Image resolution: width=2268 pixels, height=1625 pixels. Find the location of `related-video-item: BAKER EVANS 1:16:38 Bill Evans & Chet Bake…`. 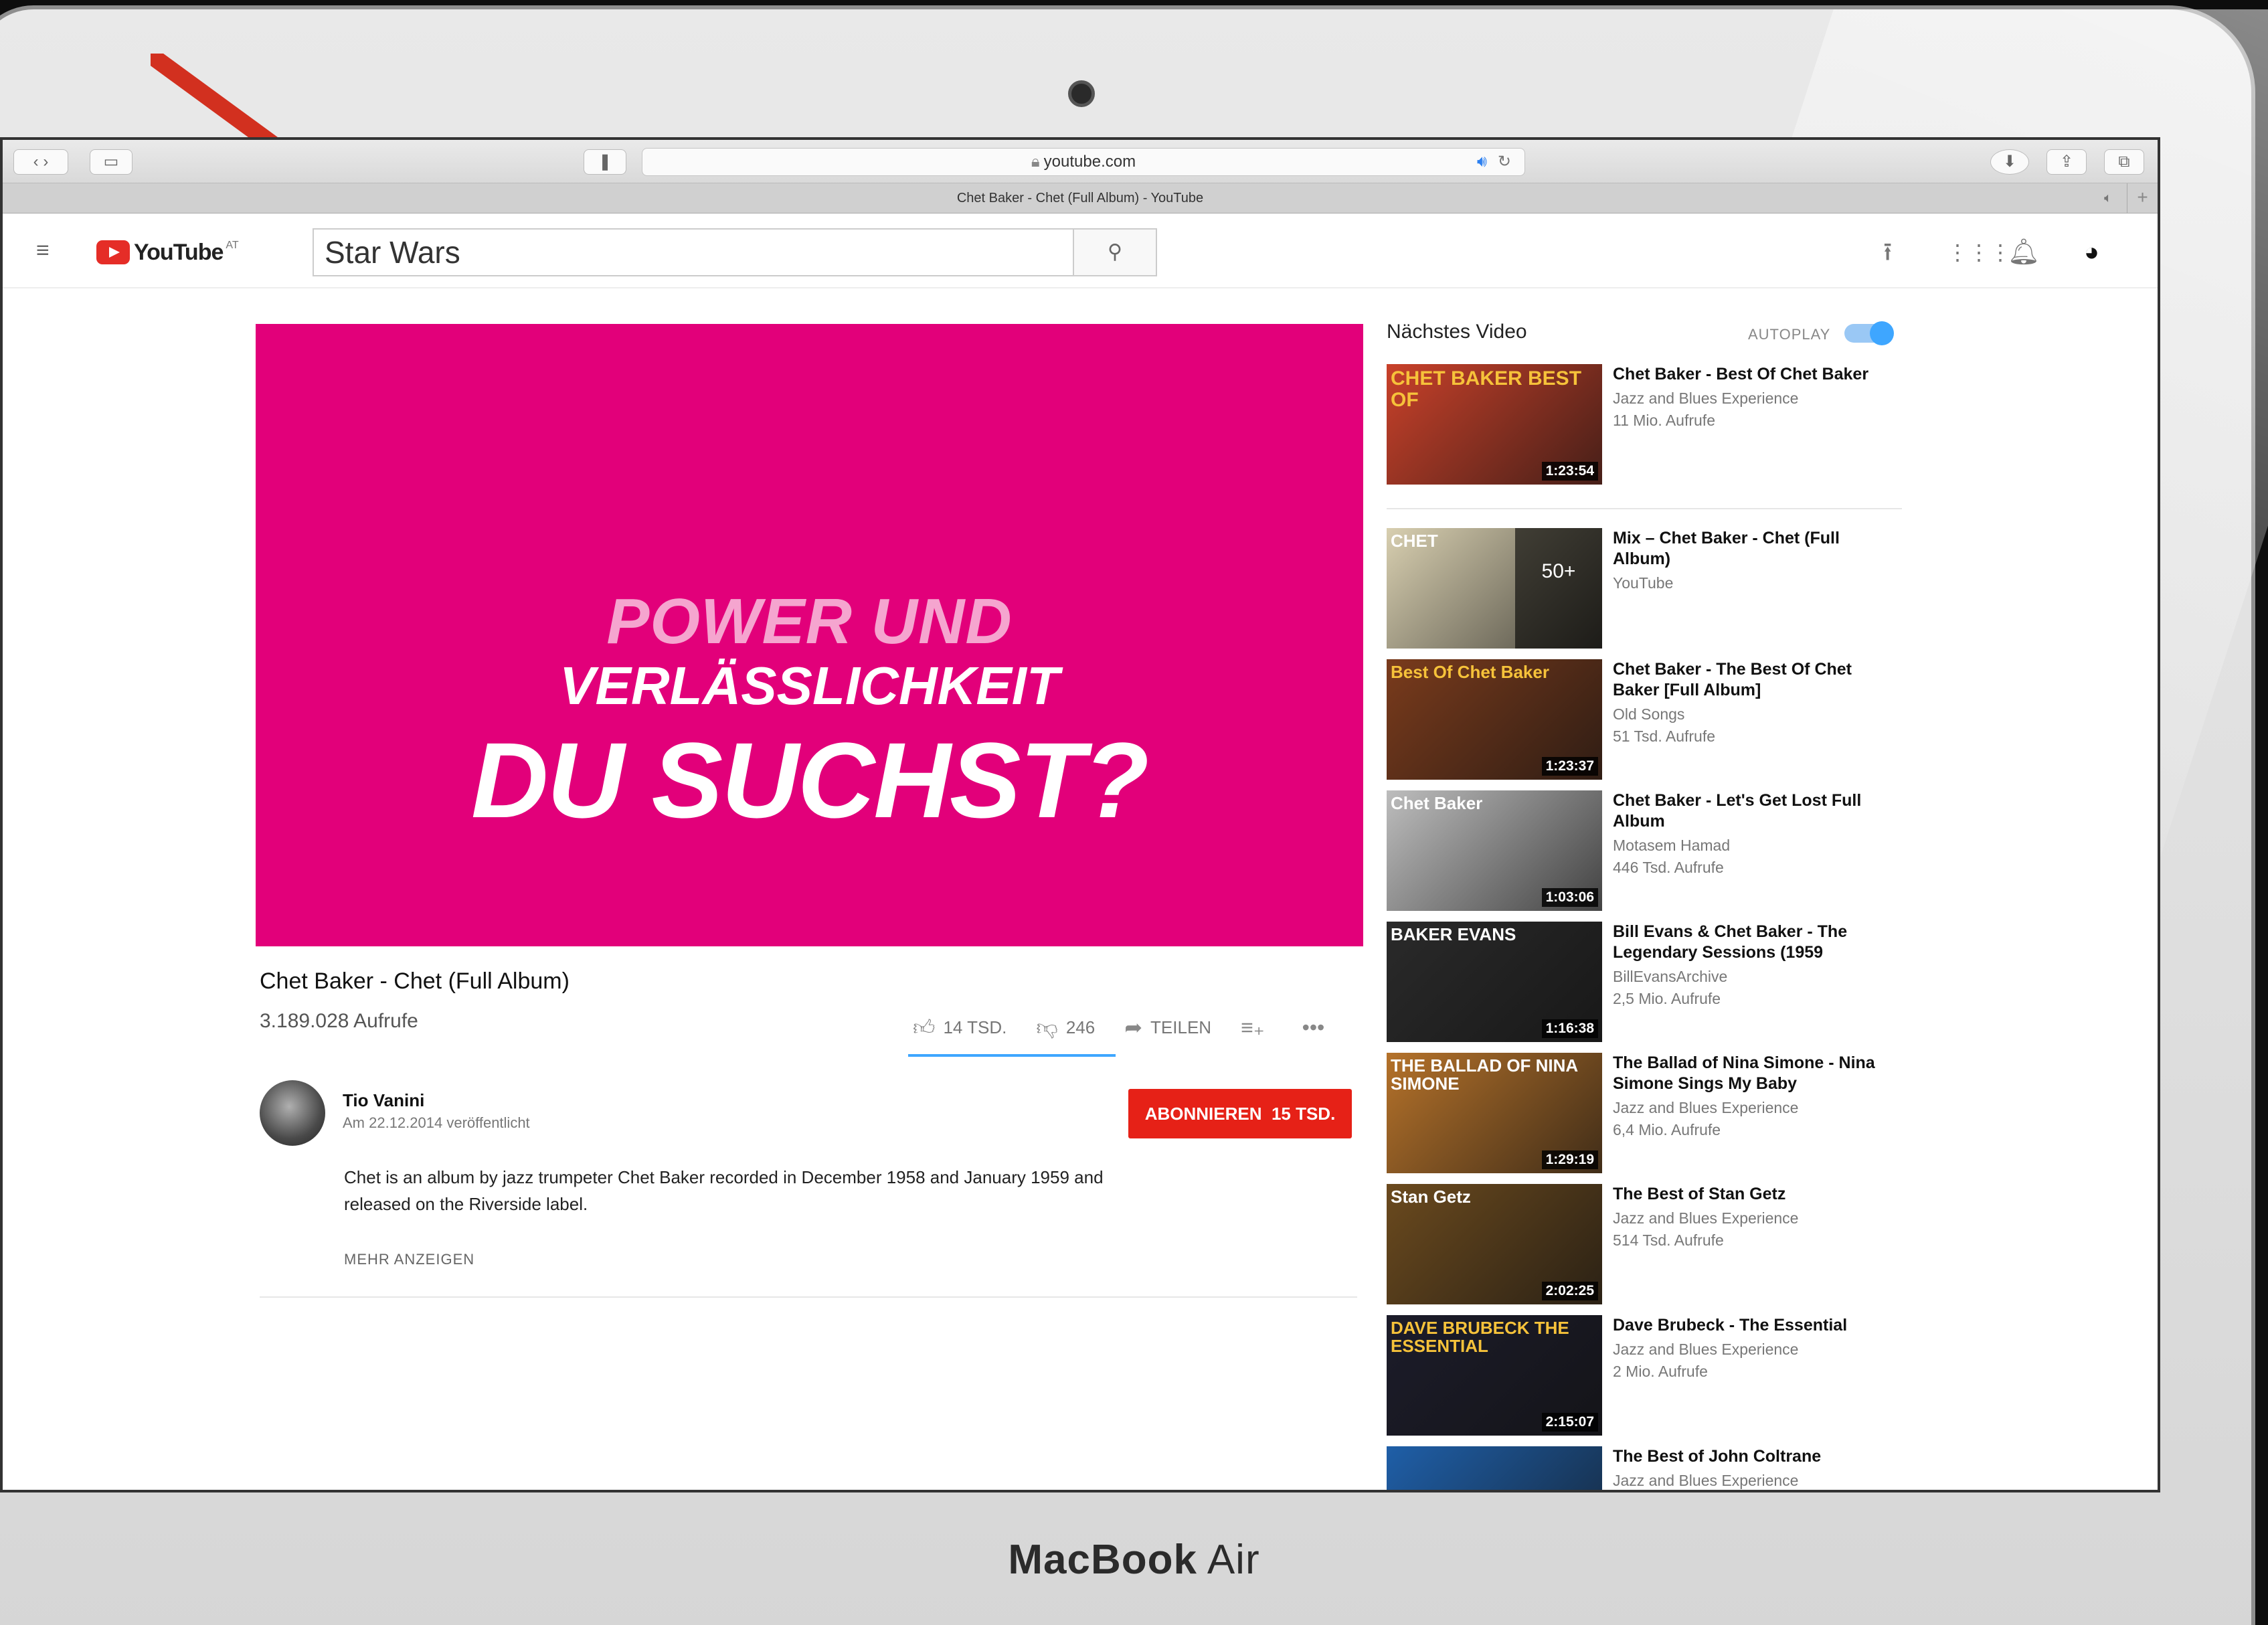

related-video-item: BAKER EVANS 1:16:38 Bill Evans & Chet Bake… is located at coordinates (1644, 982).